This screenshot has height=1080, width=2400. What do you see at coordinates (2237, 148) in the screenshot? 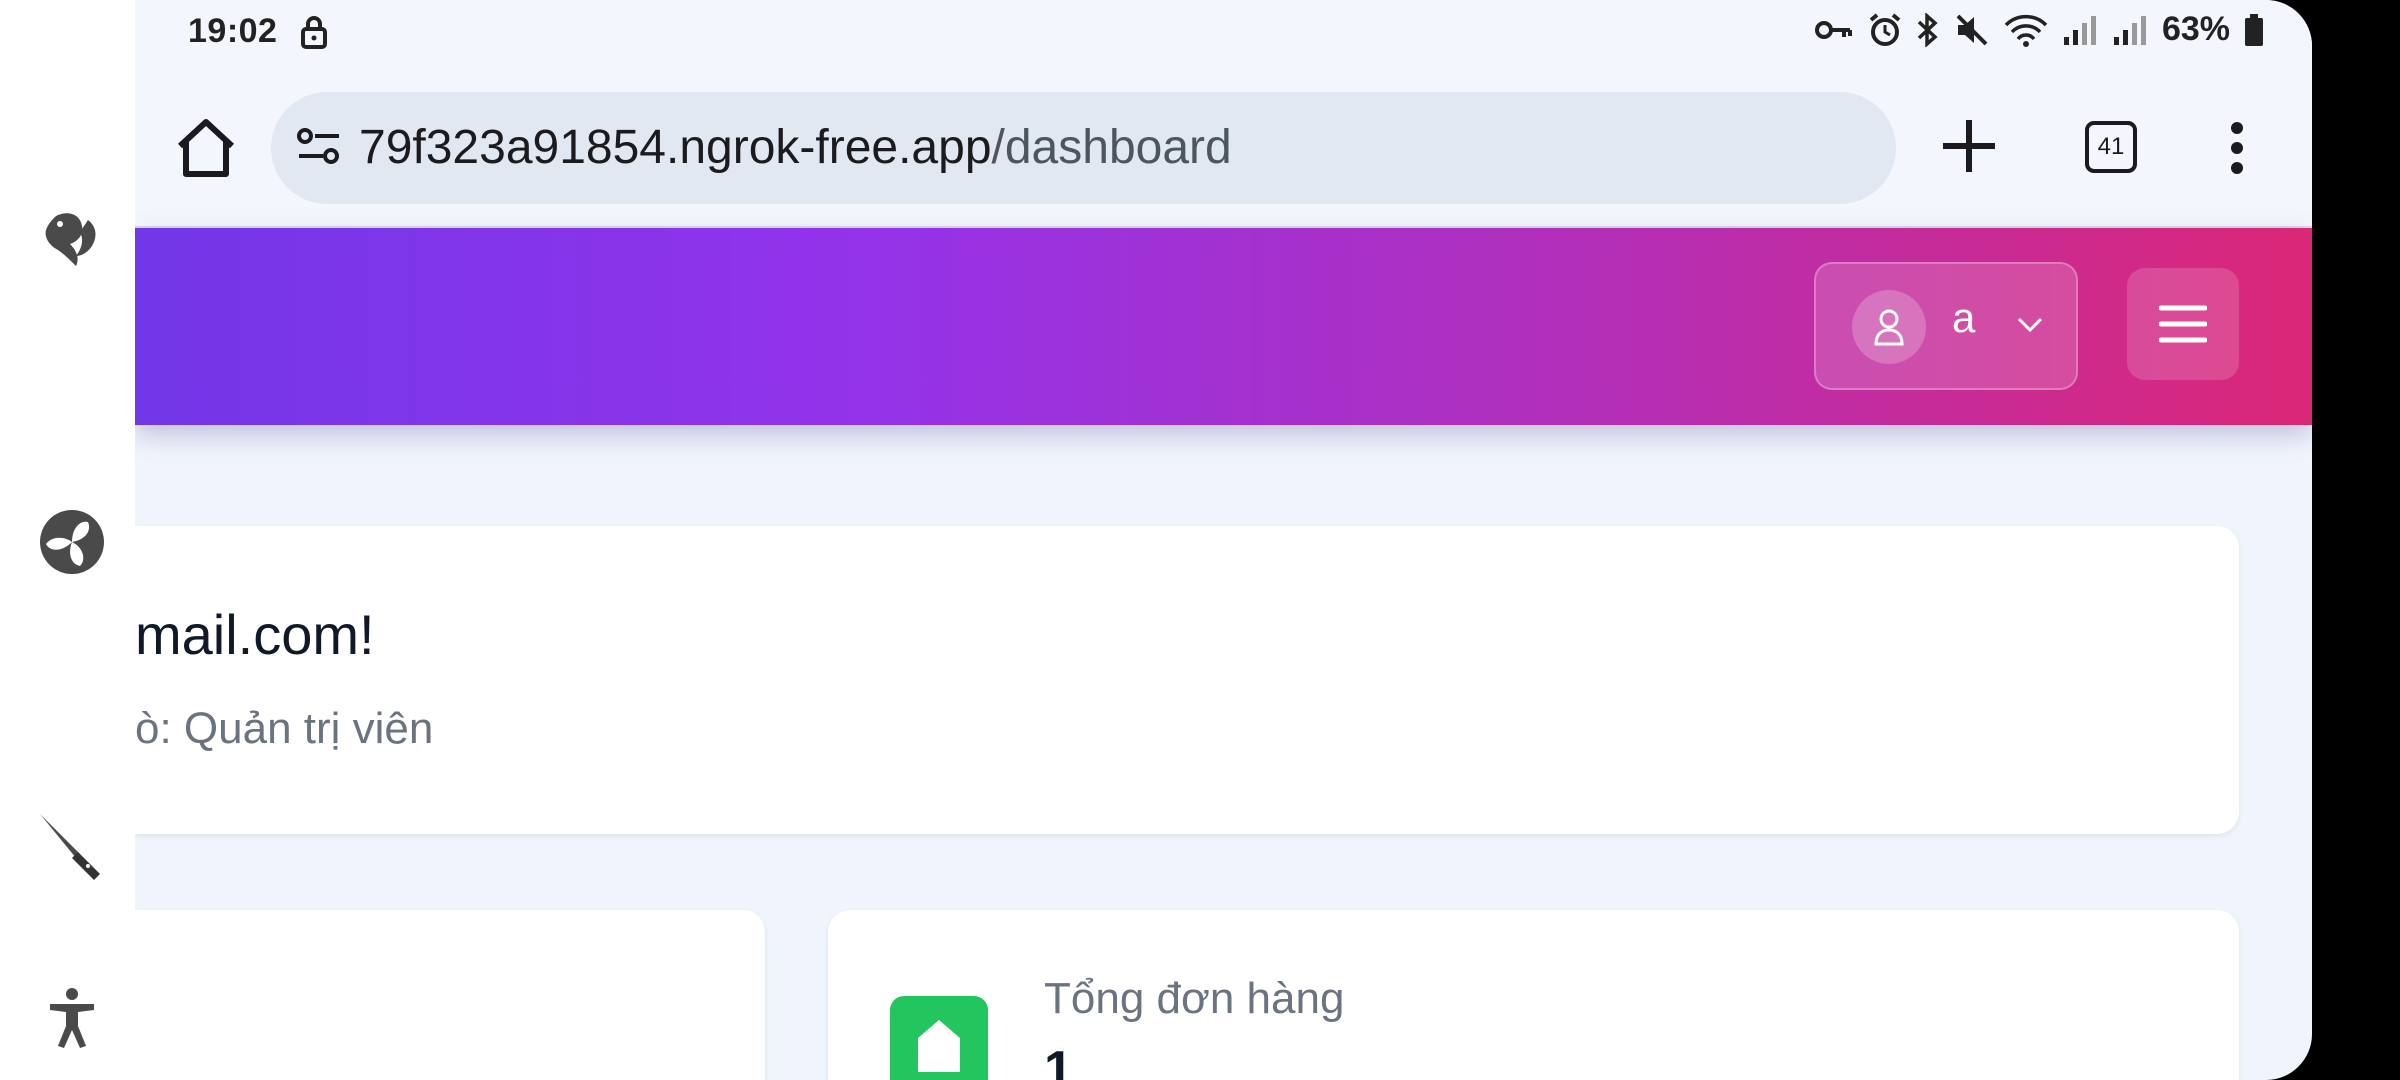
I see `more-options-icon` at bounding box center [2237, 148].